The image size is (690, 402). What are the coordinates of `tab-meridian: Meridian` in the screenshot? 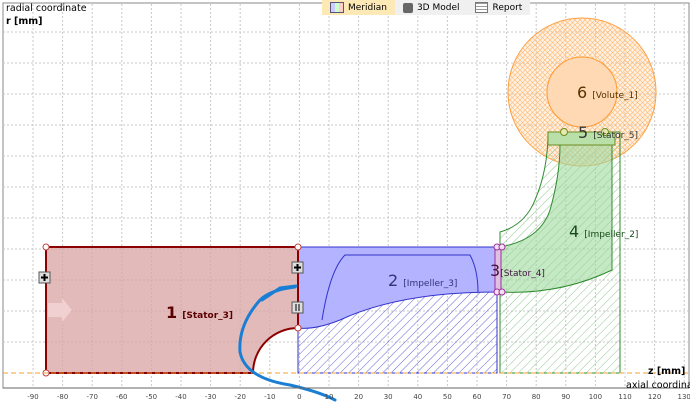 It's located at (358, 7).